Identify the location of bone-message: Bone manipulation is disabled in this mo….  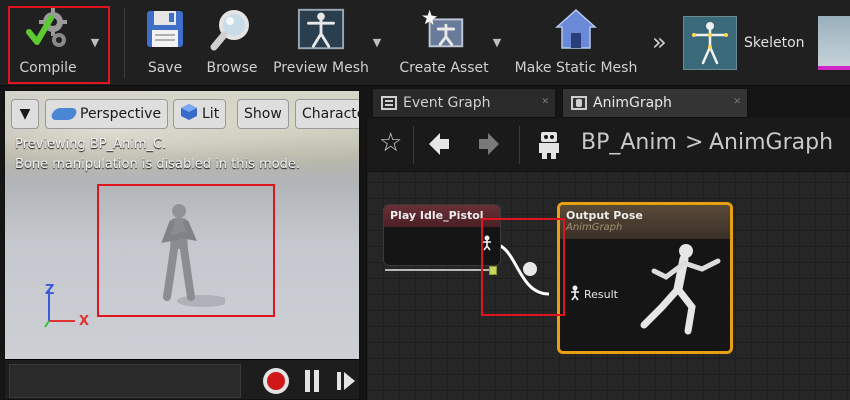
(158, 164).